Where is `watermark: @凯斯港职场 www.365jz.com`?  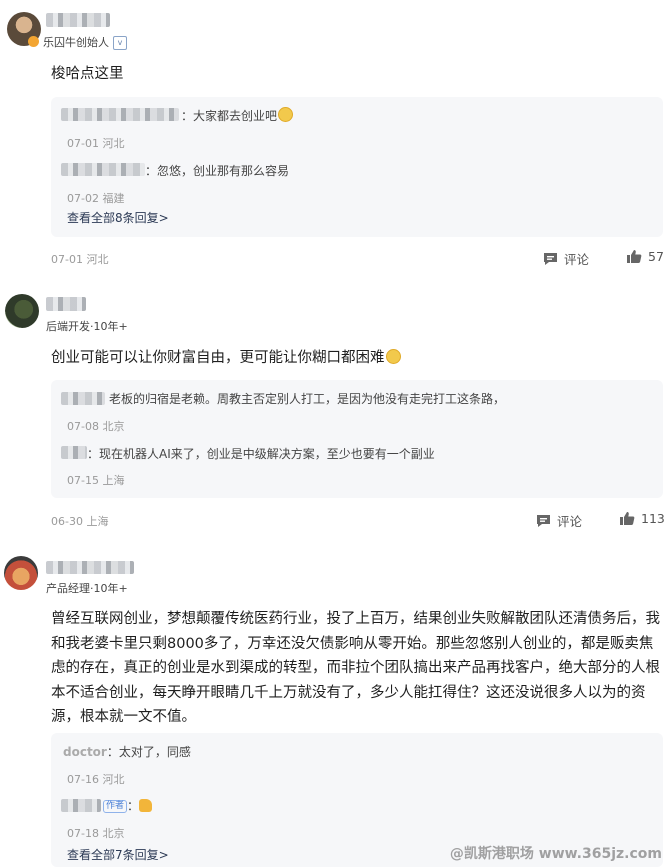 watermark: @凯斯港职场 www.365jz.com is located at coordinates (555, 854).